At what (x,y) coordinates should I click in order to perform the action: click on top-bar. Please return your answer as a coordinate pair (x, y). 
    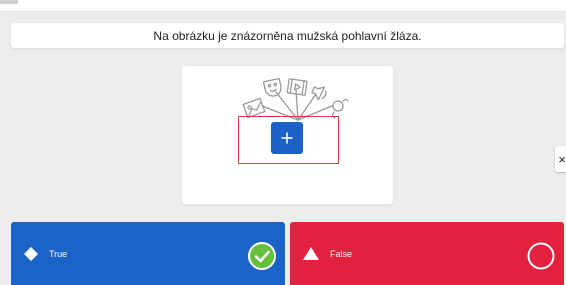
    Looking at the image, I should click on (283, 6).